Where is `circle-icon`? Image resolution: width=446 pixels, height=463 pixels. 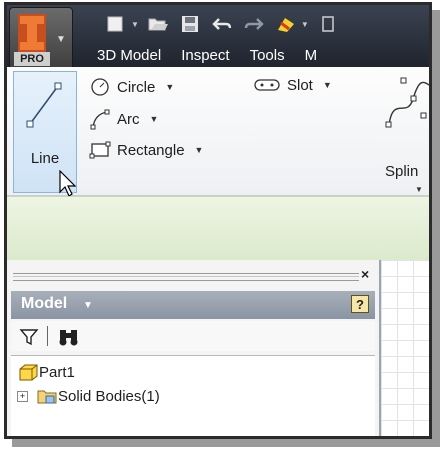 circle-icon is located at coordinates (100, 87).